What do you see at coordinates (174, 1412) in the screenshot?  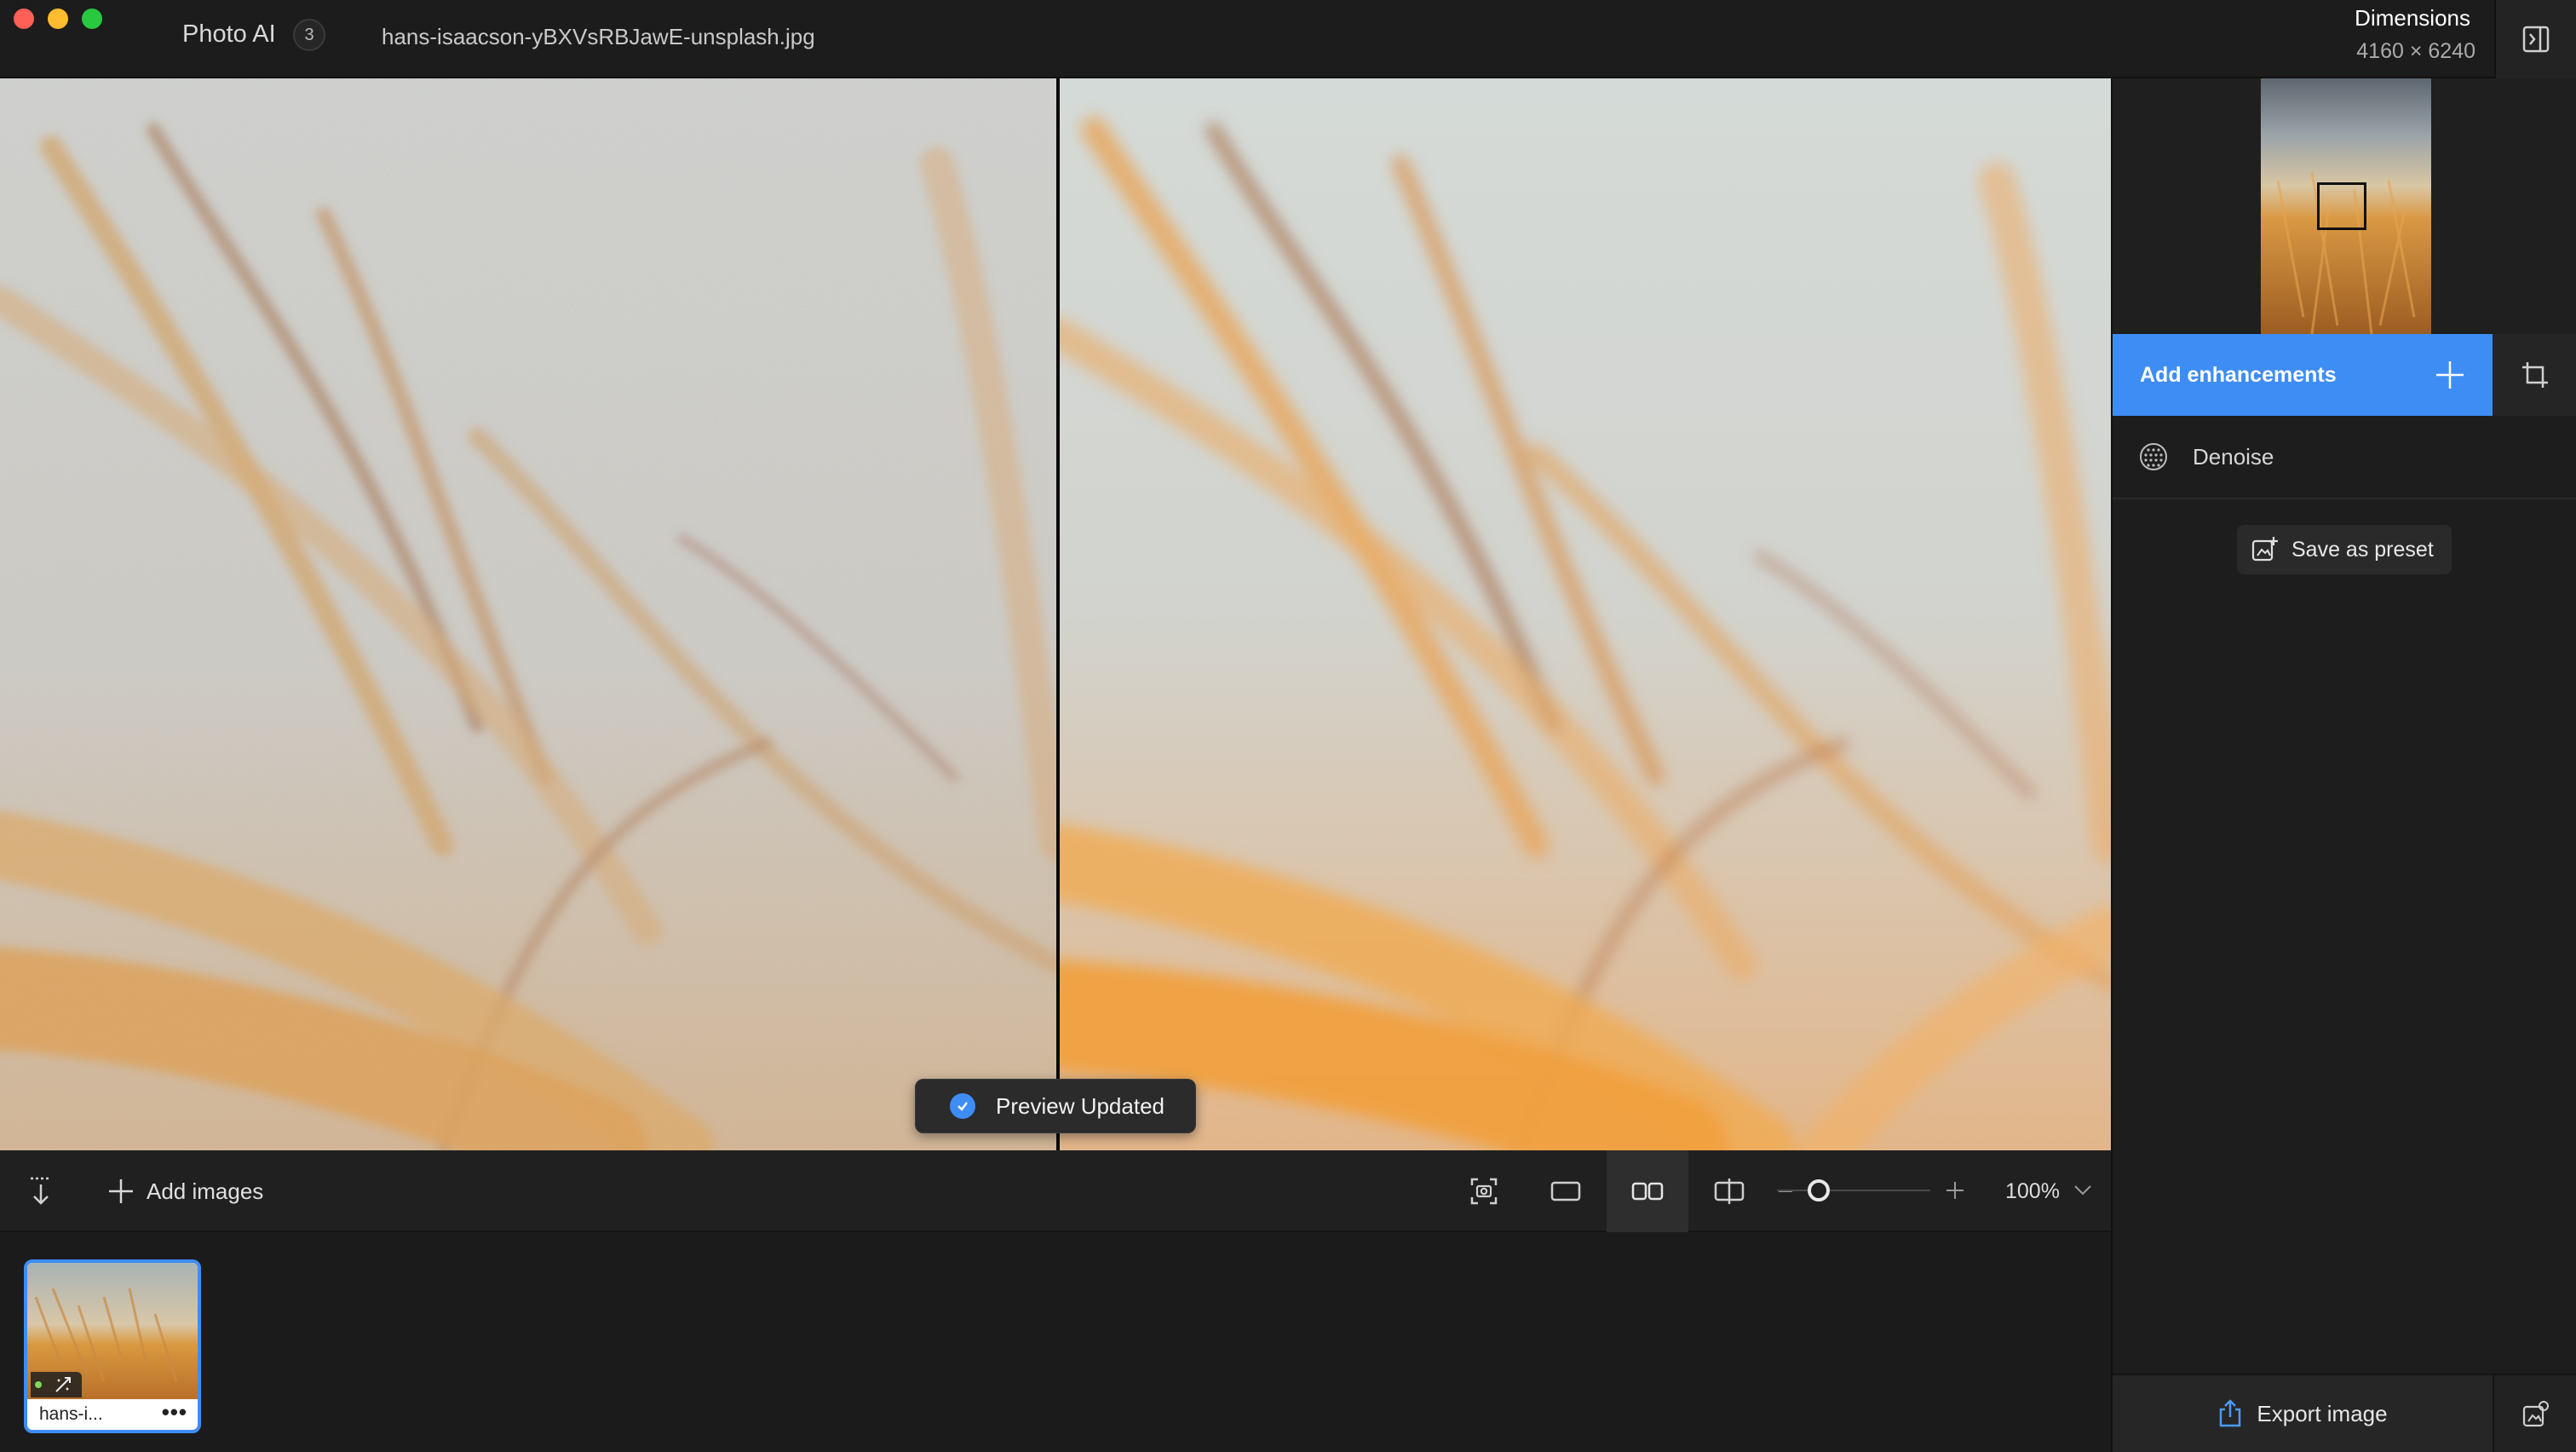 I see `more-options-icon: •••` at bounding box center [174, 1412].